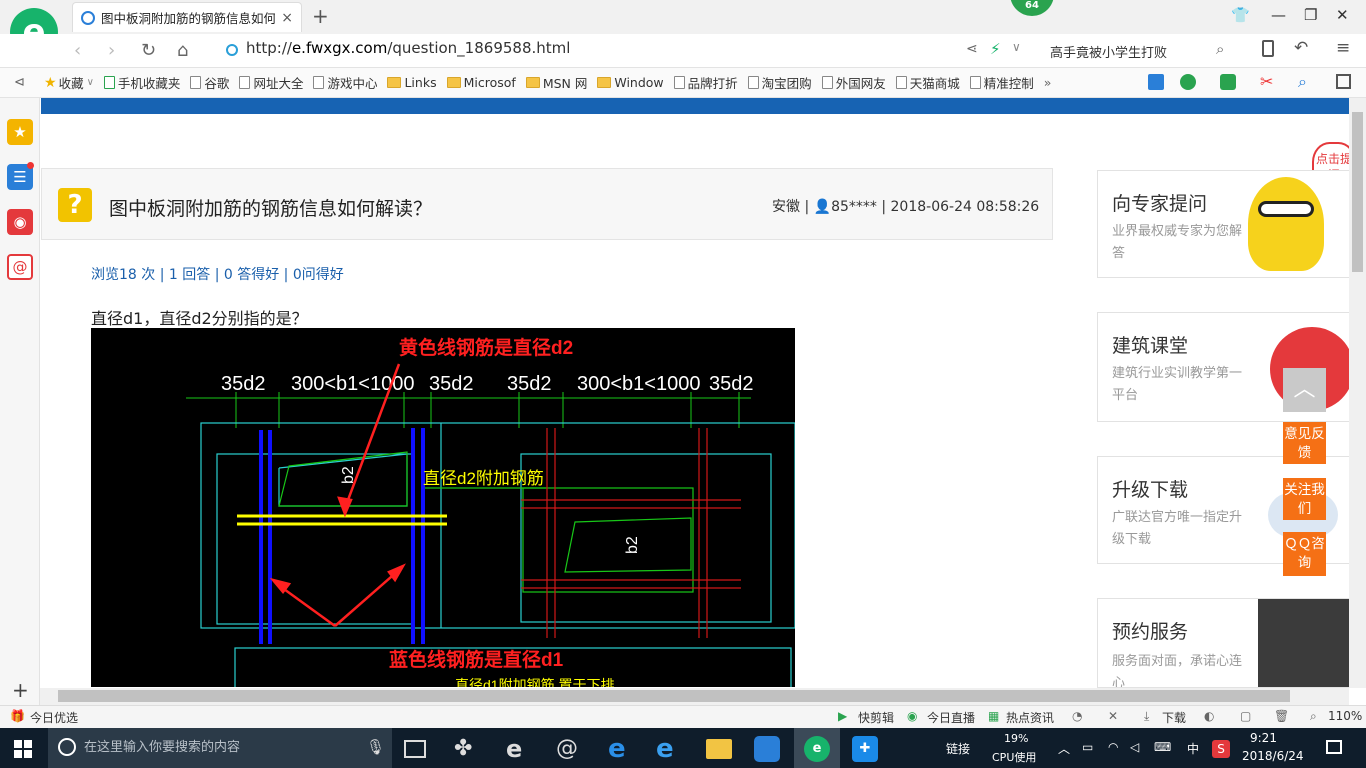 This screenshot has height=768, width=1366. Describe the element at coordinates (320, 16) in the screenshot. I see `new-tab-button: +` at that location.